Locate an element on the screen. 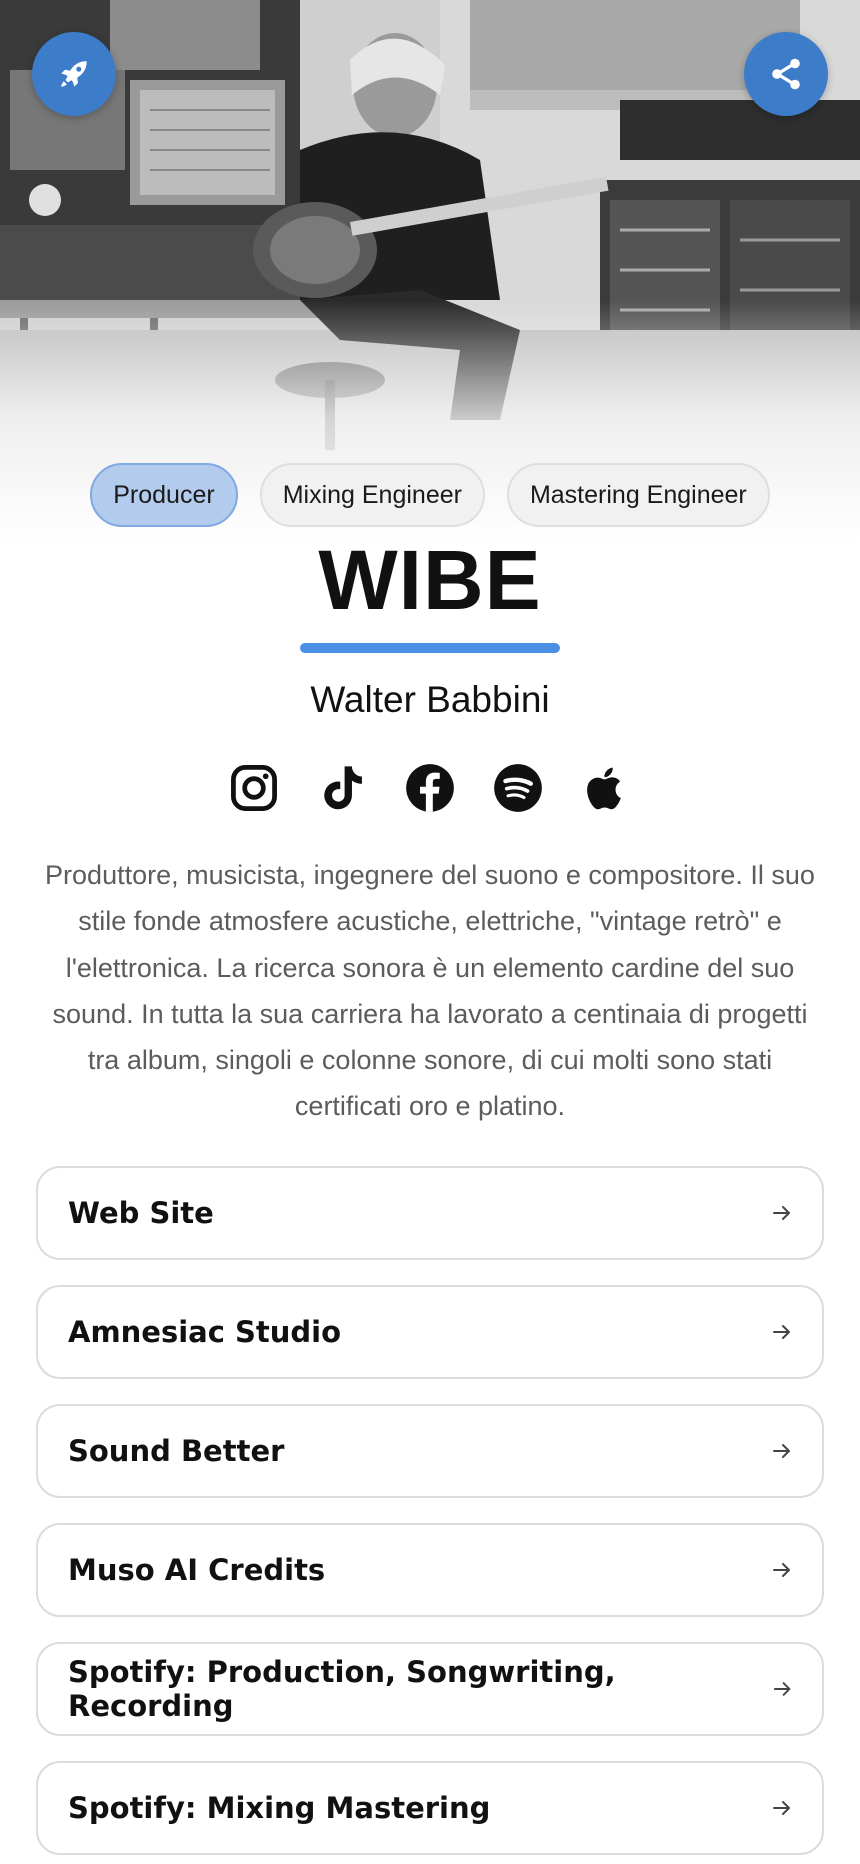  rocket-icon is located at coordinates (74, 74).